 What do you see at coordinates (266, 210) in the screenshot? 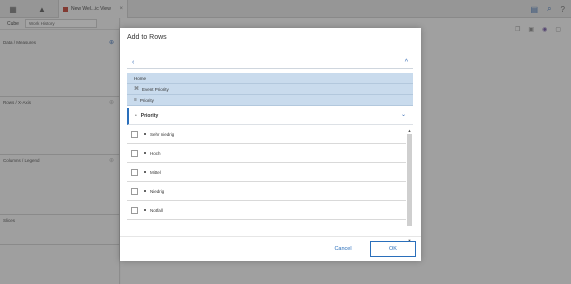
I see `list-item: Notfall` at bounding box center [266, 210].